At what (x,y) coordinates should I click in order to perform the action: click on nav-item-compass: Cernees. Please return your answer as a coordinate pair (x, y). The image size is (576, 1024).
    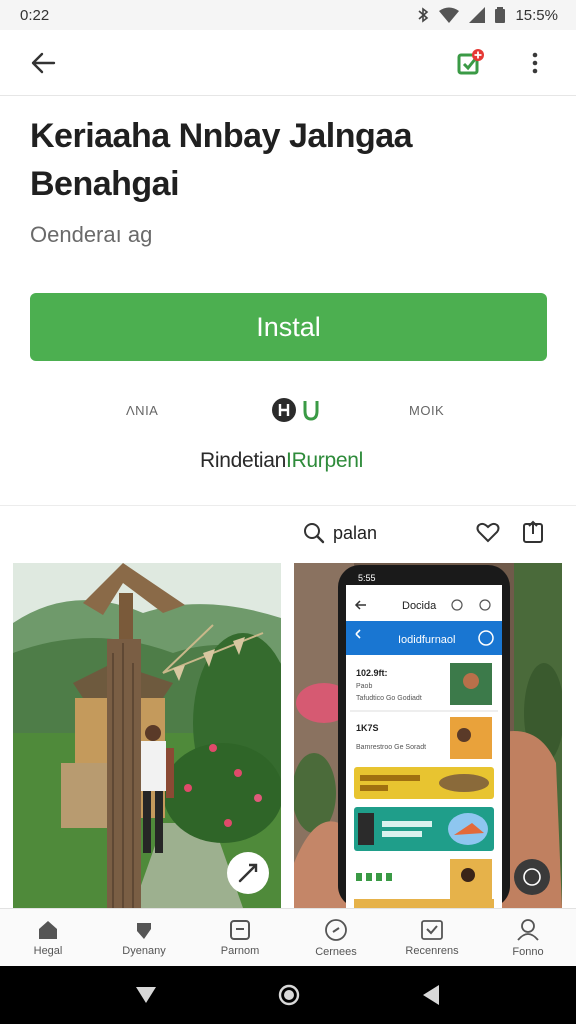
    Looking at the image, I should click on (336, 937).